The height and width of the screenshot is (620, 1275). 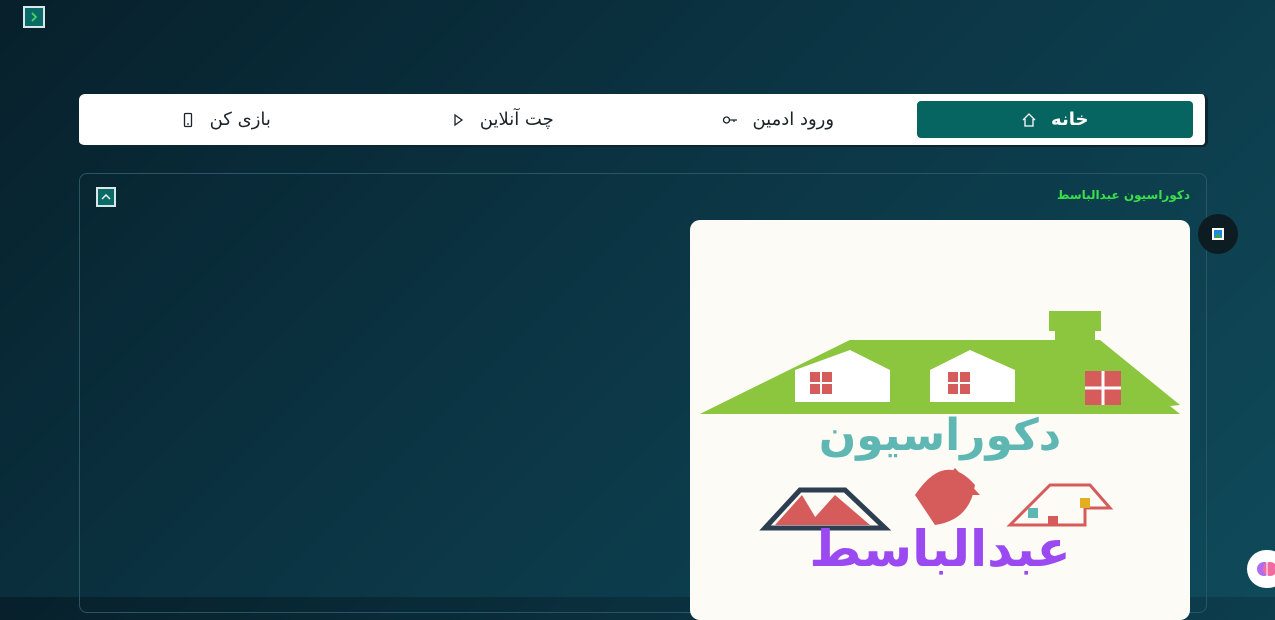 I want to click on sidebar-toggle-button, so click(x=34, y=17).